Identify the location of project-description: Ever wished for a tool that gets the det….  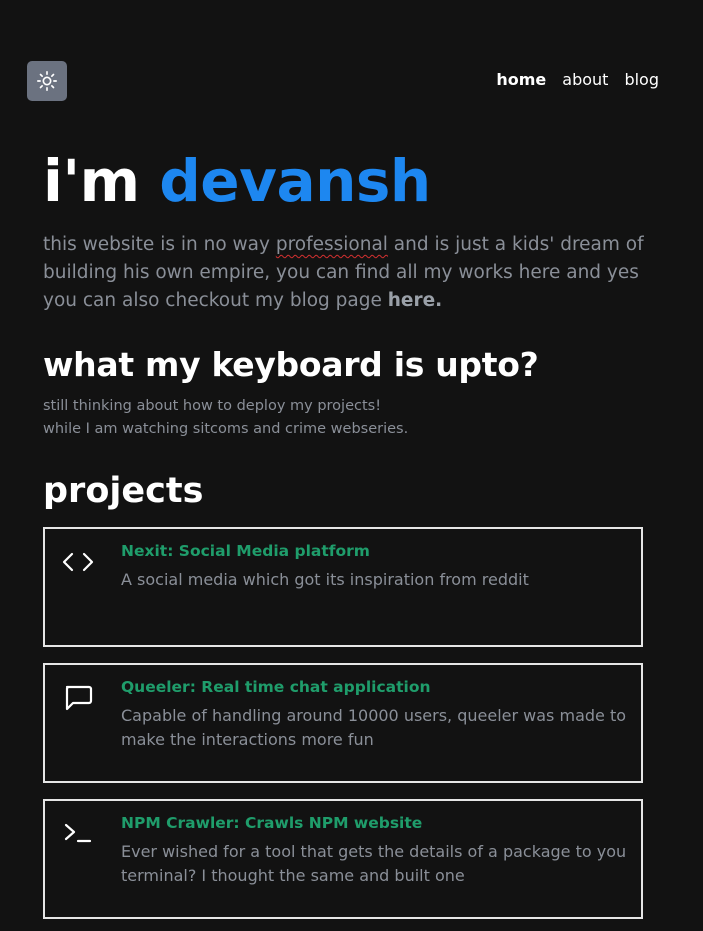
(374, 863).